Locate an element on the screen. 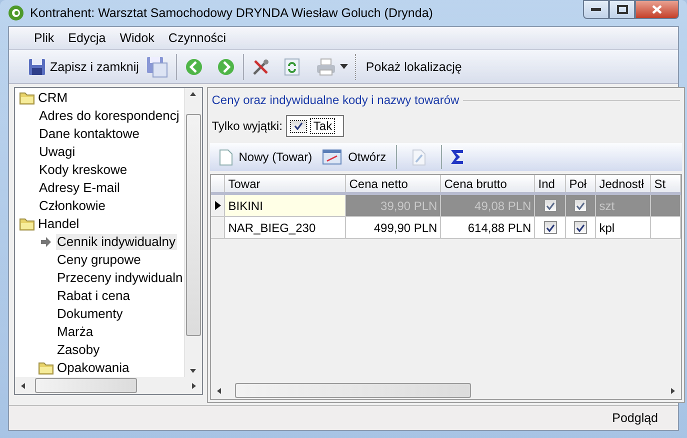 This screenshot has height=438, width=687. window-title: Kontrahent: Warsztat Samochodowy DRYNDA Wiesław Goluch (Drynda) is located at coordinates (232, 13).